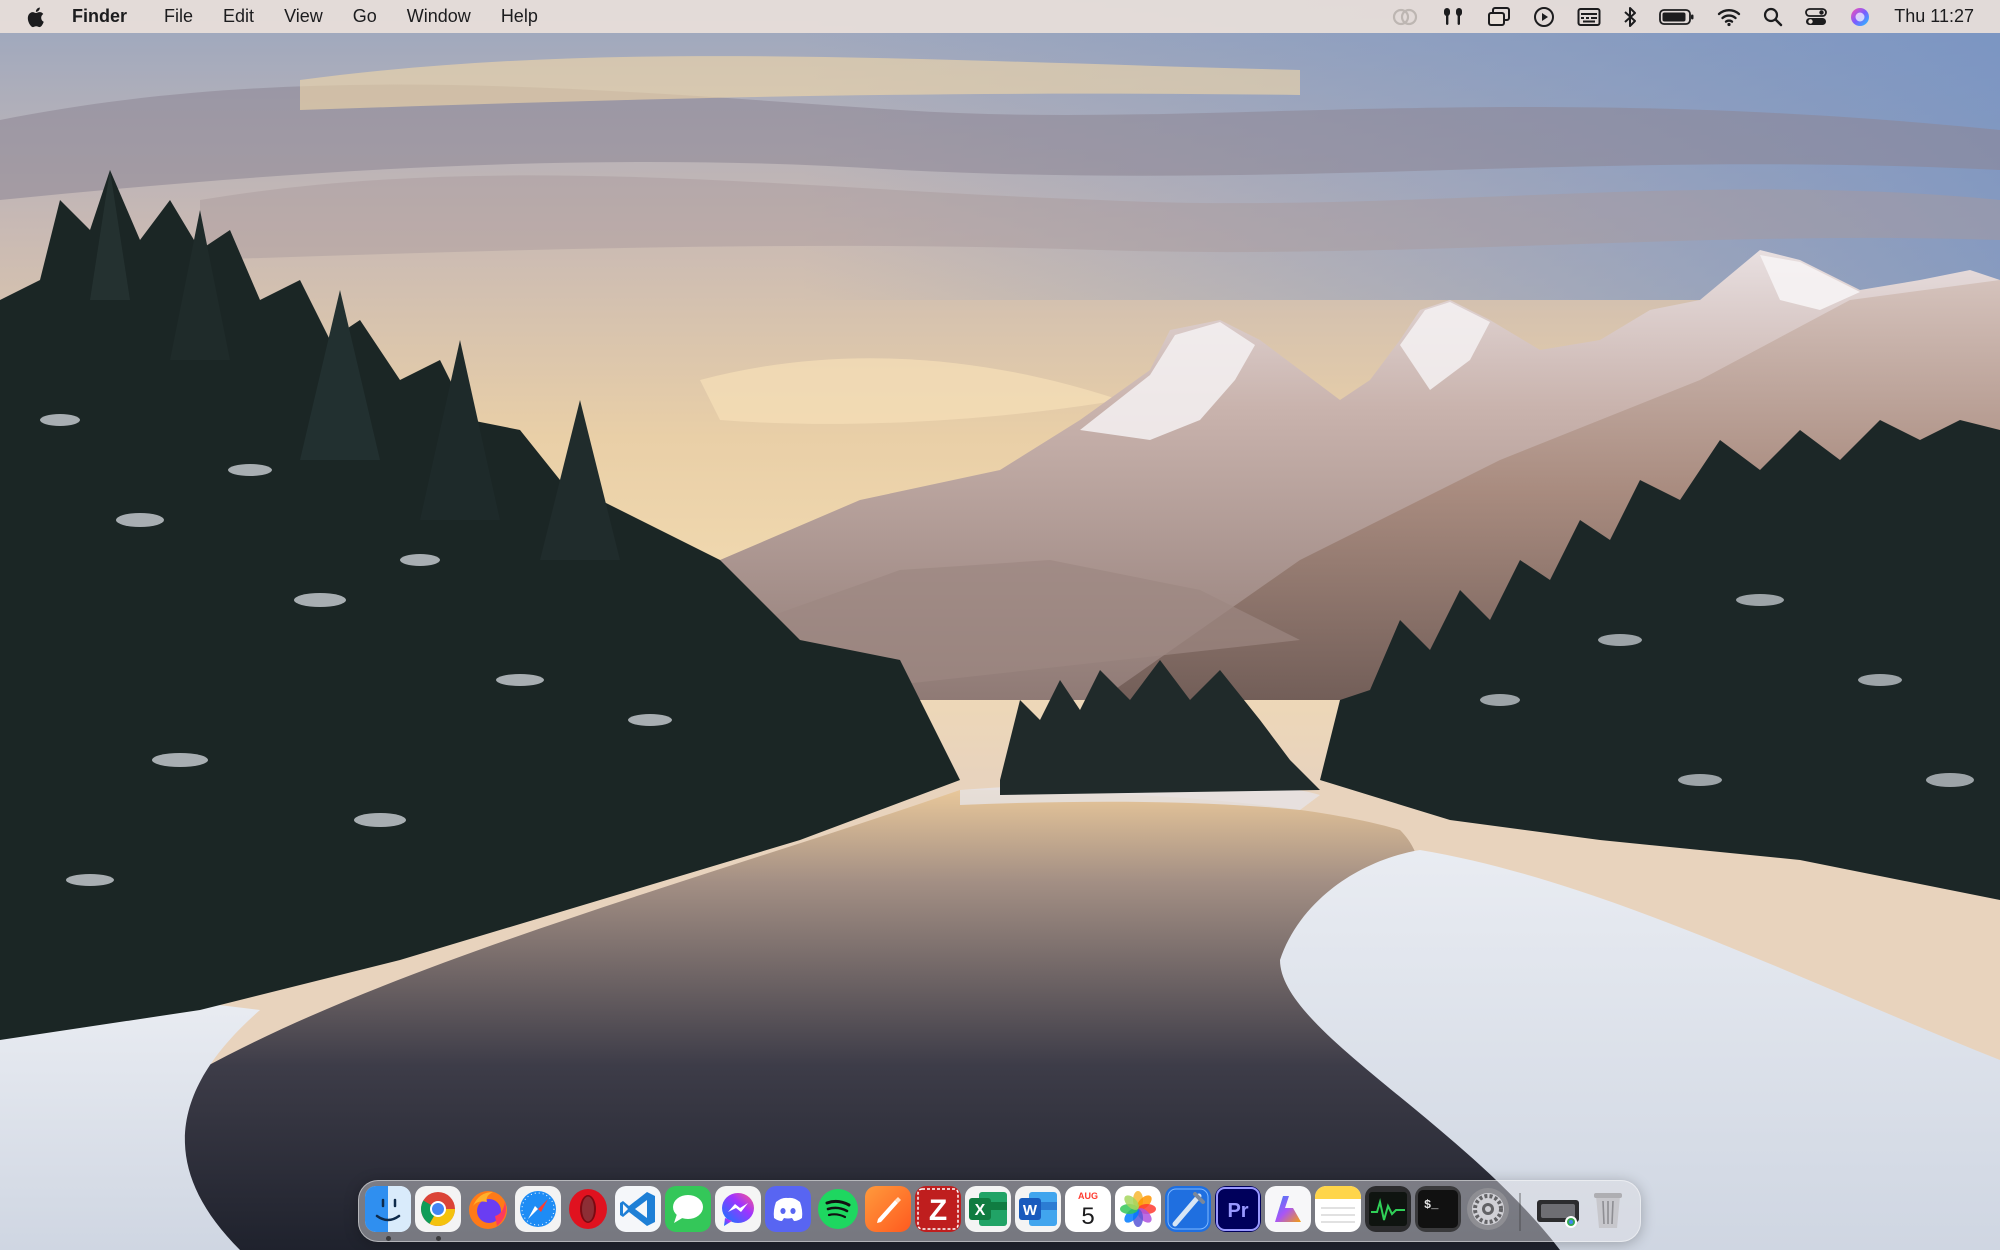 The width and height of the screenshot is (2000, 1250). Describe the element at coordinates (303, 16) in the screenshot. I see `menu-view: View` at that location.